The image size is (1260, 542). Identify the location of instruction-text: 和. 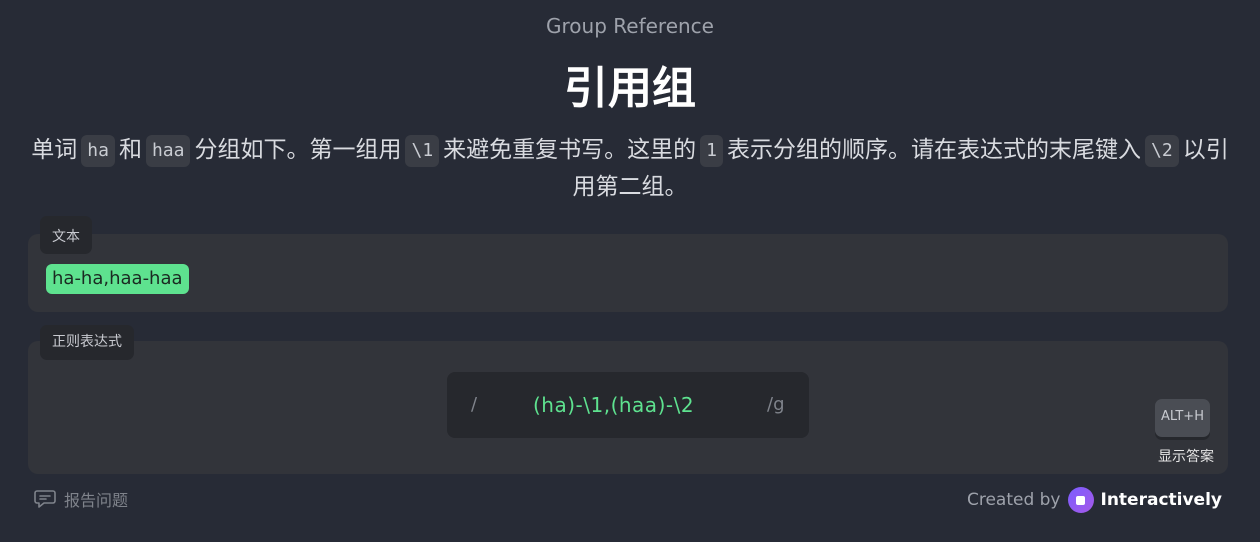
(130, 150).